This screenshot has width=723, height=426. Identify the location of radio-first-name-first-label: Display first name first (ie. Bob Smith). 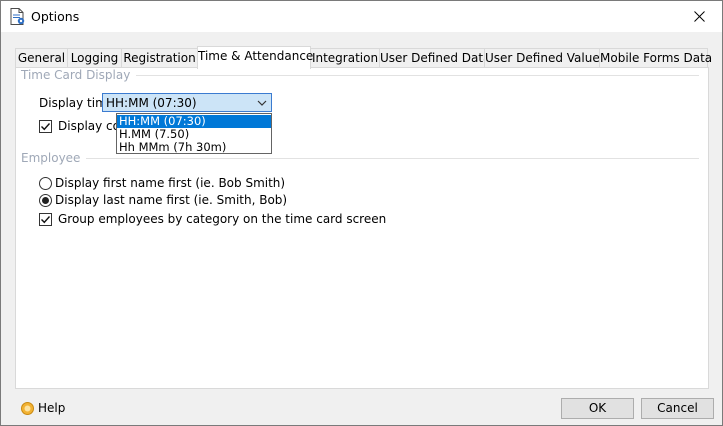
(170, 183).